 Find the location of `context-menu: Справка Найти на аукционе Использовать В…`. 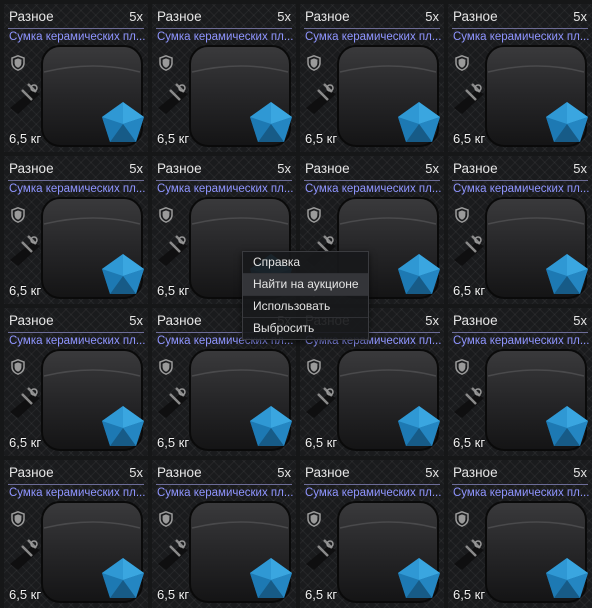

context-menu: Справка Найти на аукционе Использовать В… is located at coordinates (305, 295).